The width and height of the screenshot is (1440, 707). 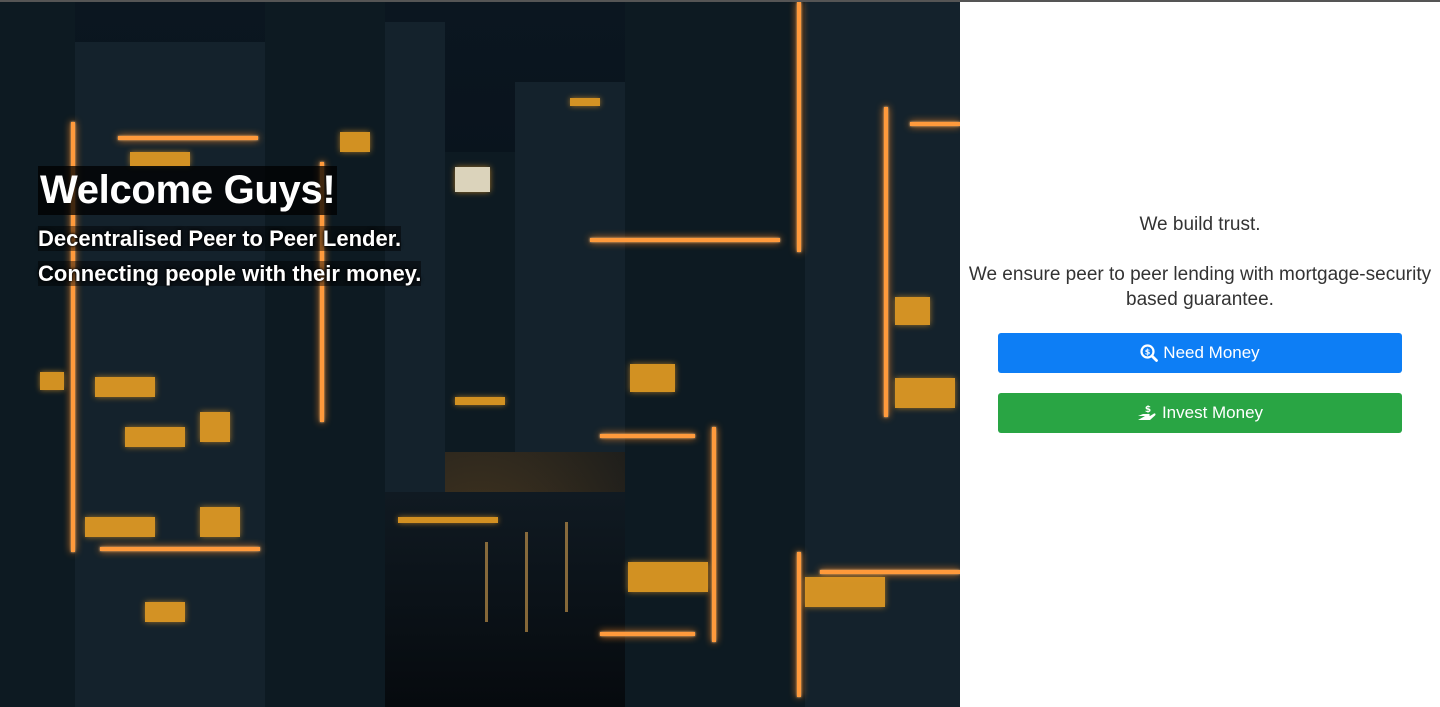 I want to click on tagline: We build trust., so click(x=1200, y=224).